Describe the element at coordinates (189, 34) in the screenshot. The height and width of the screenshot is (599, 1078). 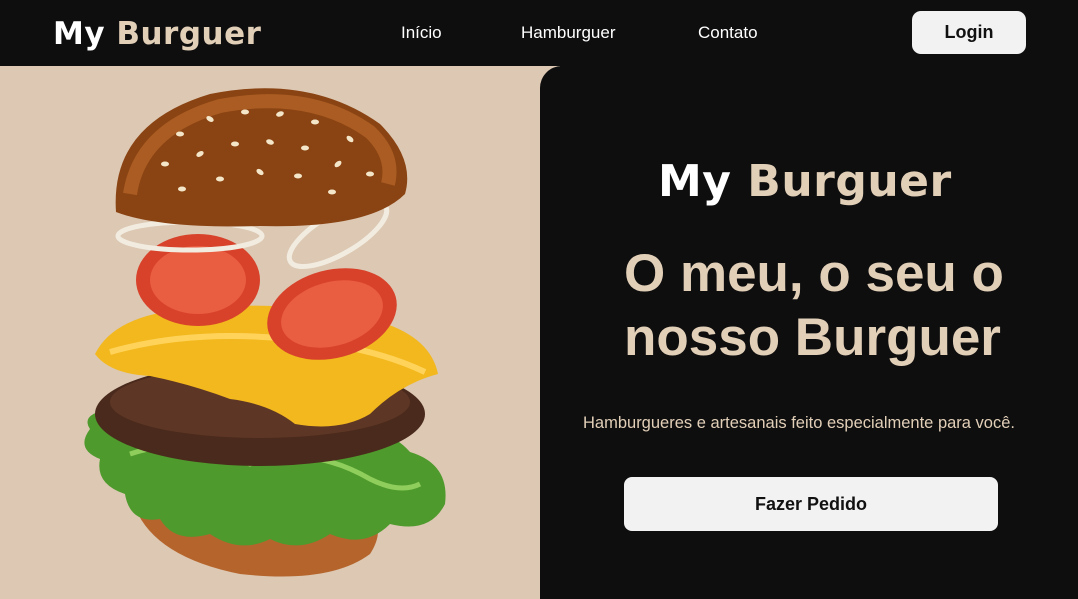
I see `logo-word-burguer: Burguer` at that location.